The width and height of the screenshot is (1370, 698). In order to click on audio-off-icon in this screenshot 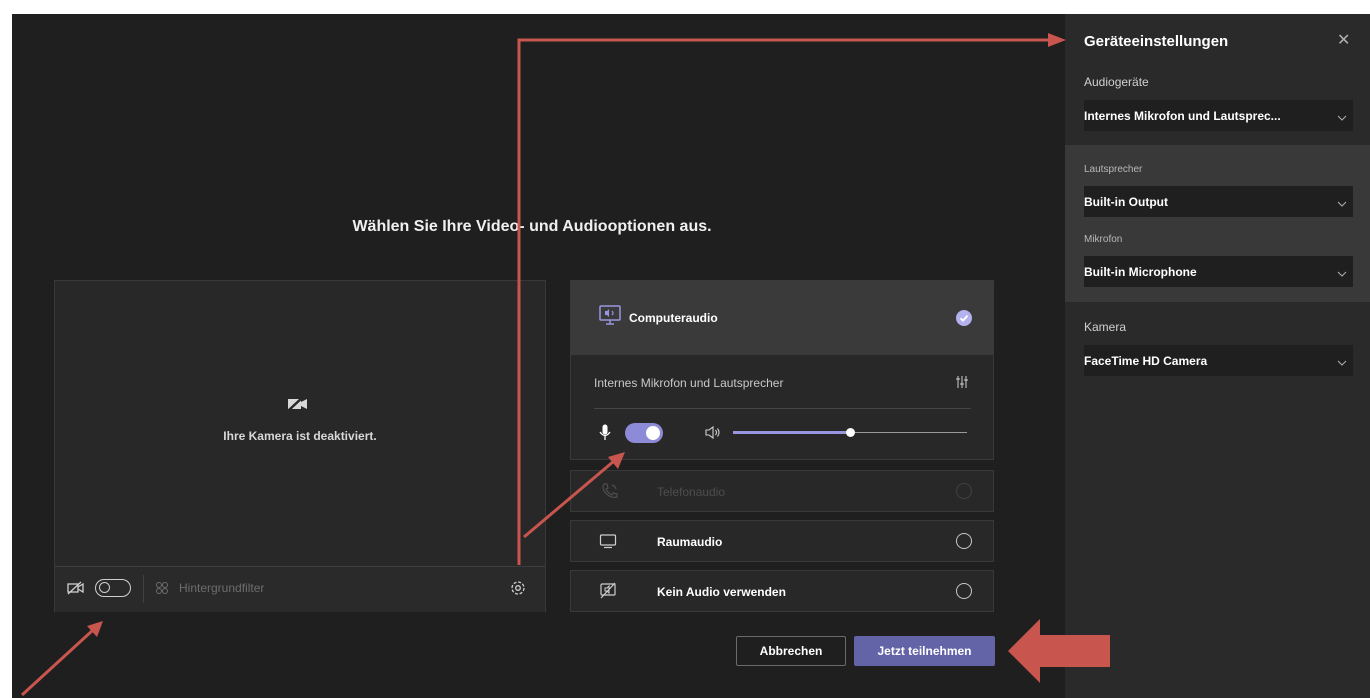, I will do `click(608, 593)`.